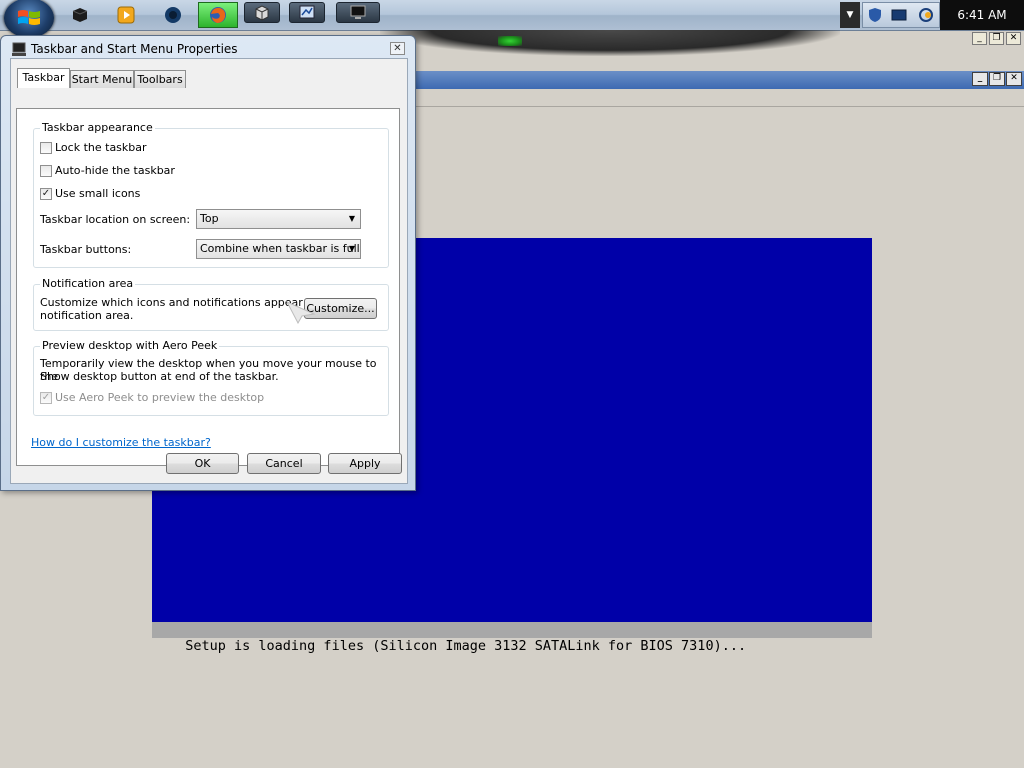  Describe the element at coordinates (209, 218) in the screenshot. I see `dropdown-value: Top` at that location.